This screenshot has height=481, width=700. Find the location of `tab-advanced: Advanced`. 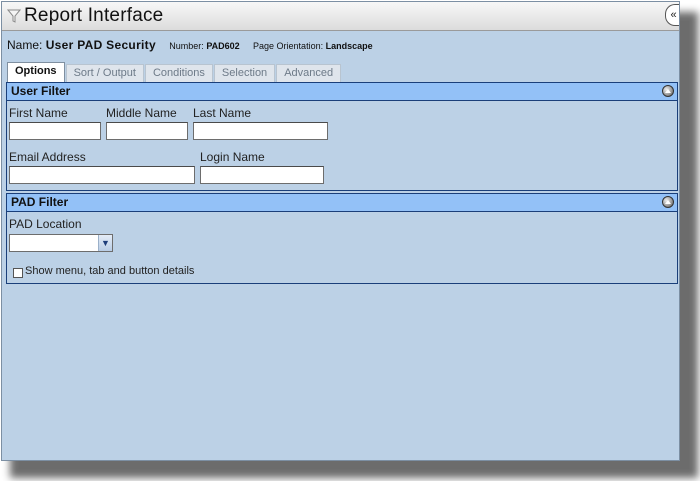

tab-advanced: Advanced is located at coordinates (309, 73).